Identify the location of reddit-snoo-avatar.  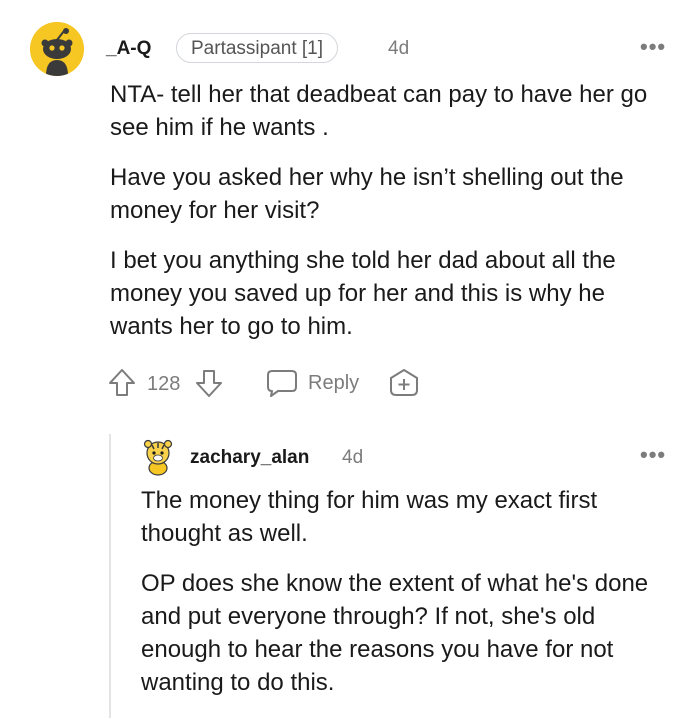
(57, 49).